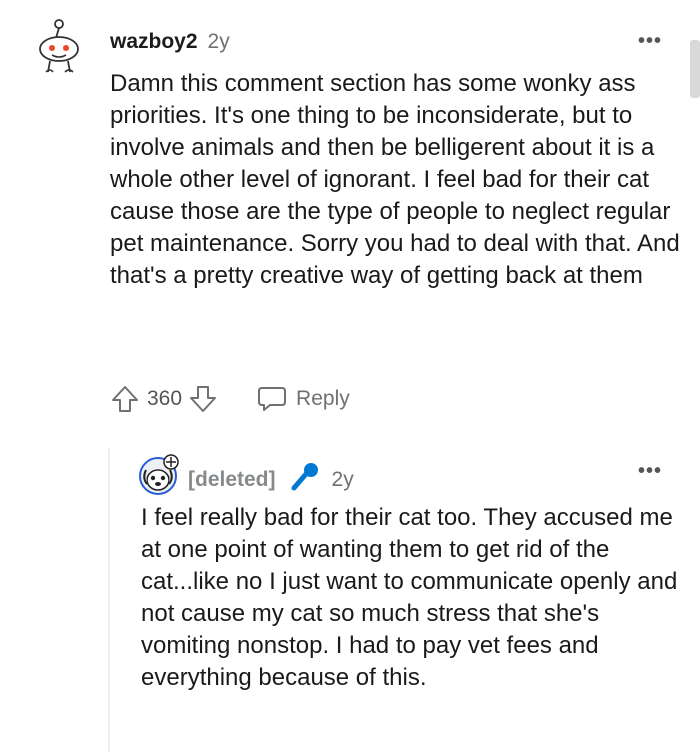 The image size is (700, 752). Describe the element at coordinates (165, 398) in the screenshot. I see `vote-score: 360` at that location.